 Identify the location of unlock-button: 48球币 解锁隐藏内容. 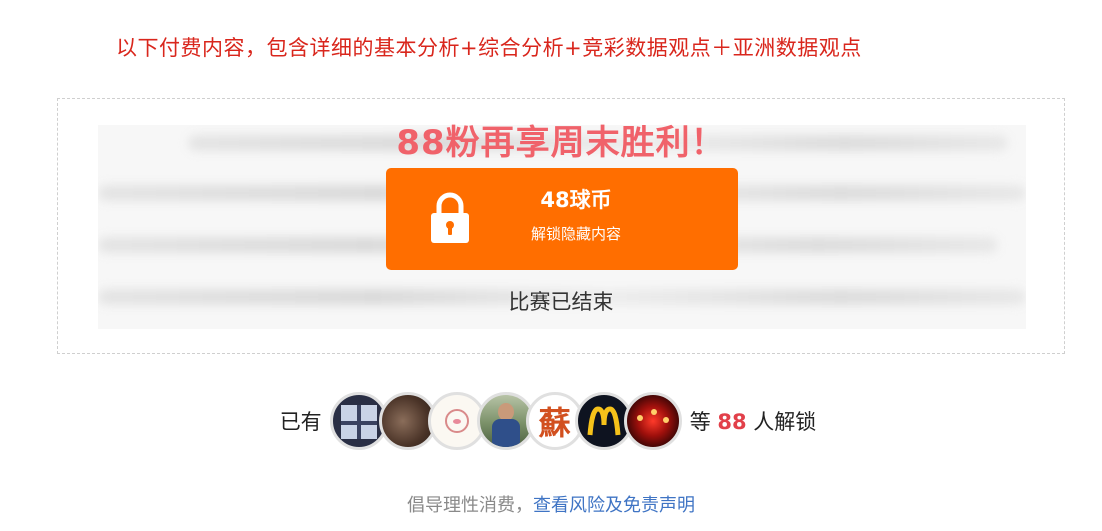
(562, 219).